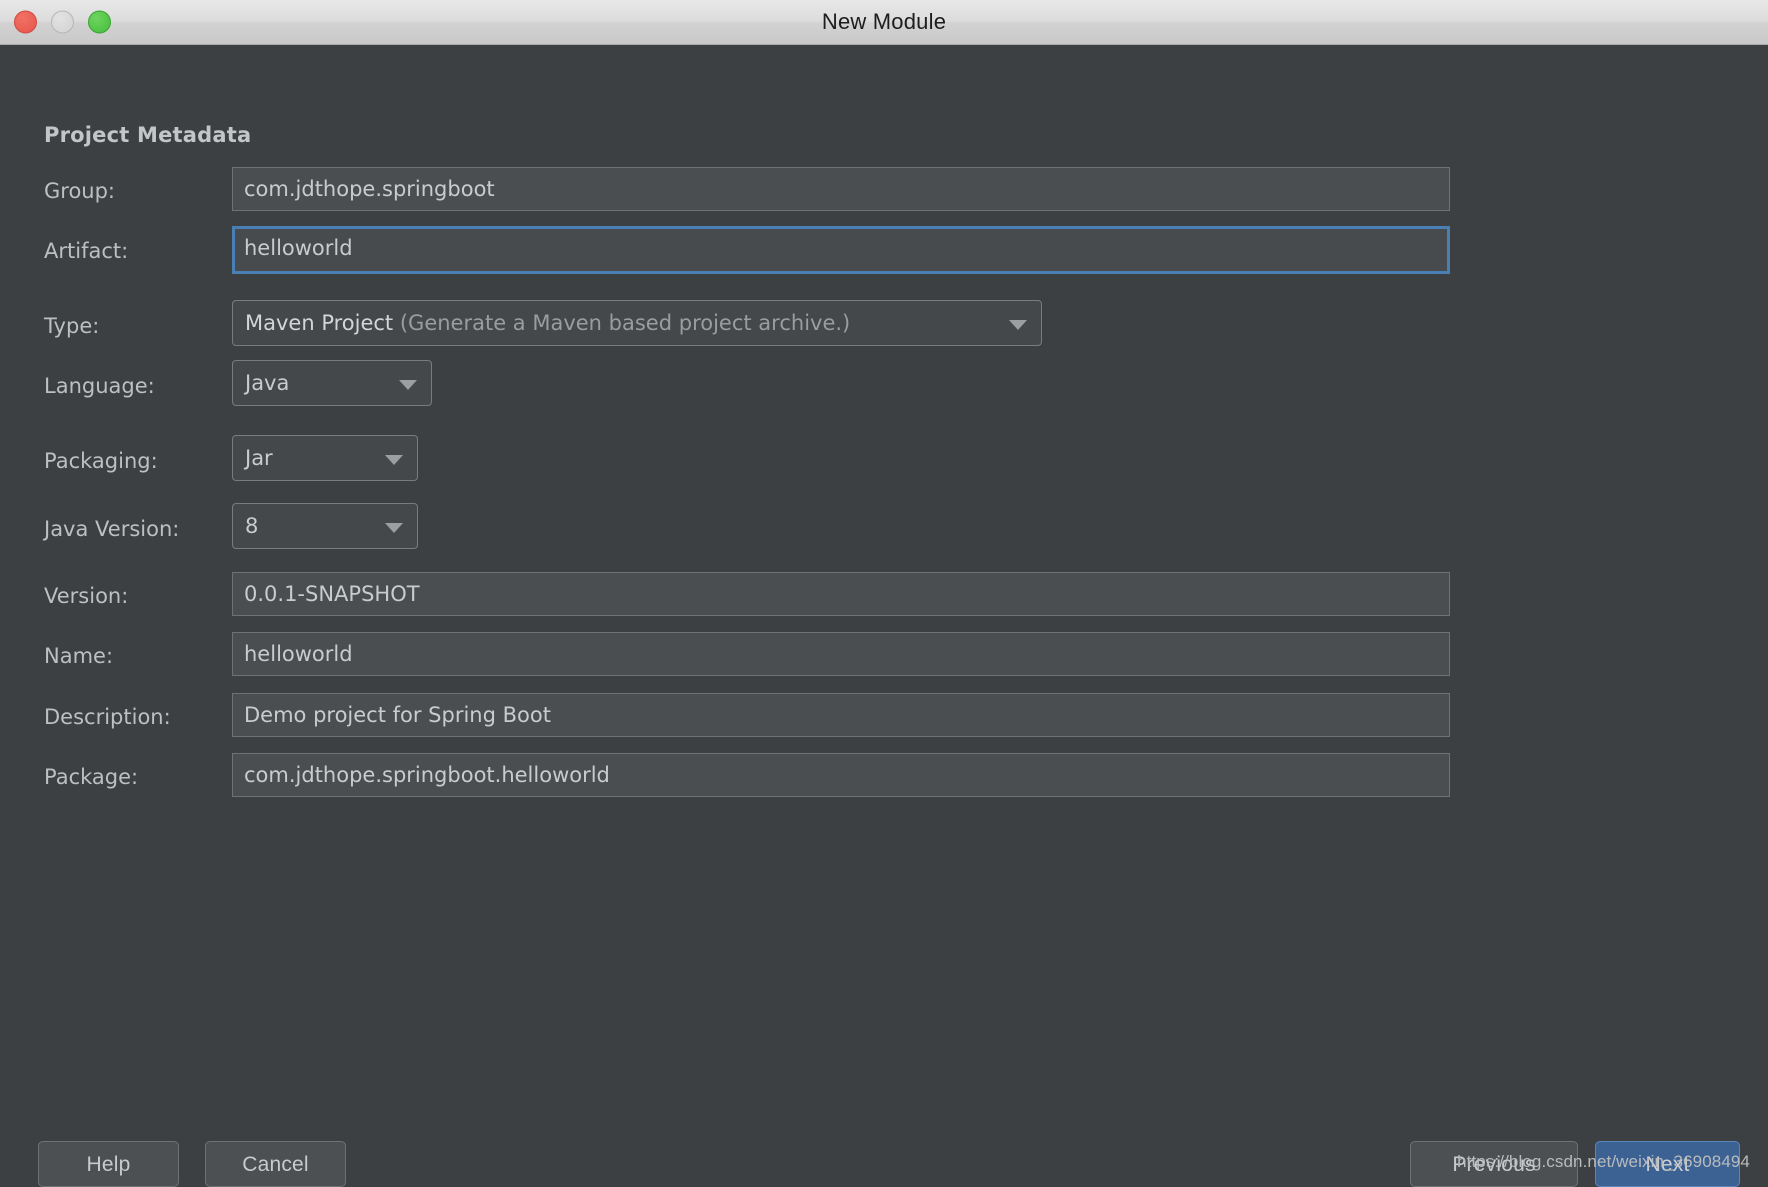 The height and width of the screenshot is (1187, 1768). Describe the element at coordinates (107, 717) in the screenshot. I see `description-label: Description:` at that location.